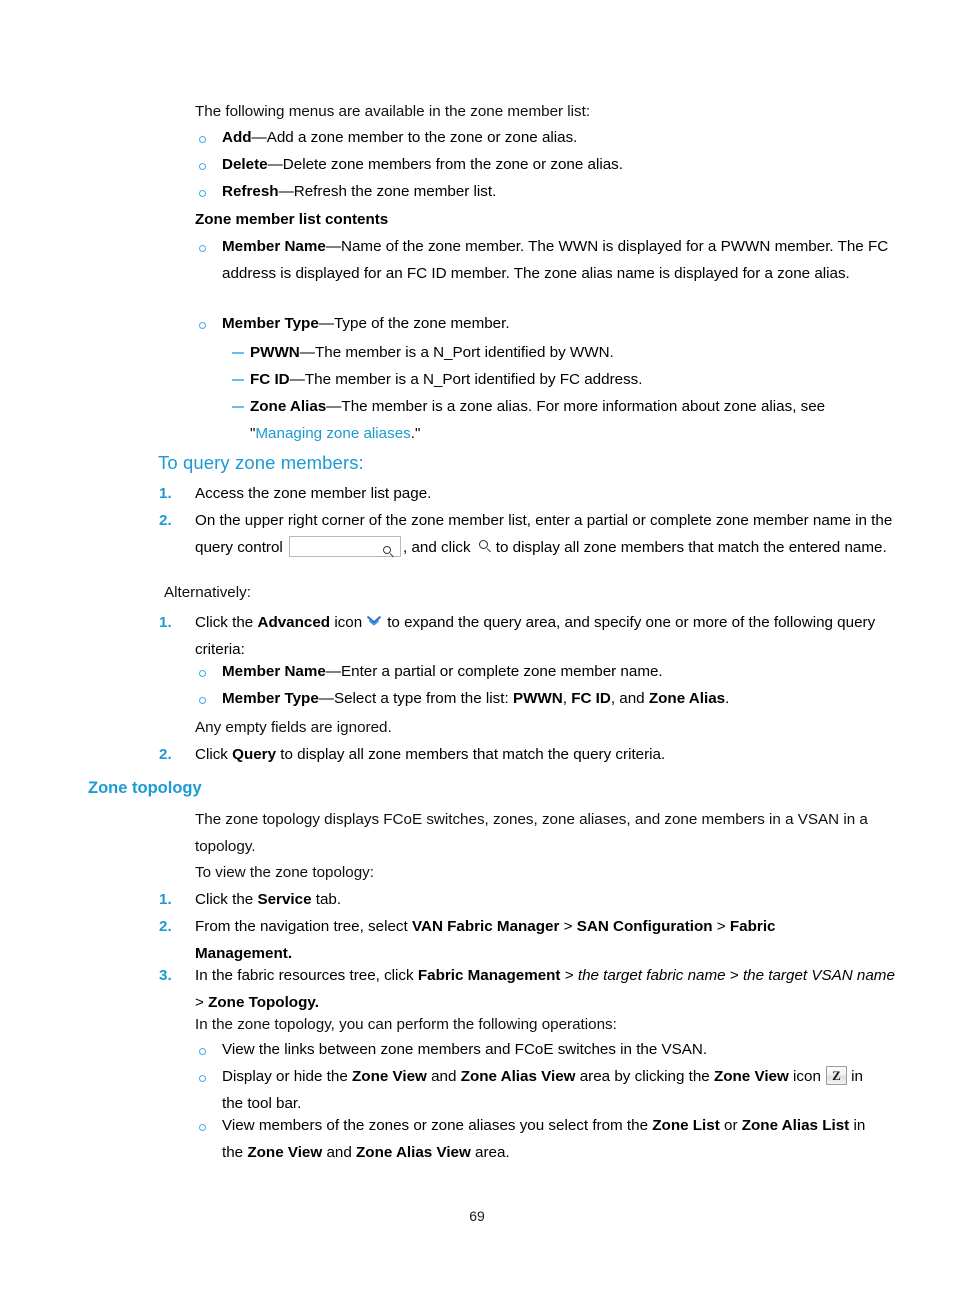  I want to click on option-pwwn: PWWN, so click(537, 698).